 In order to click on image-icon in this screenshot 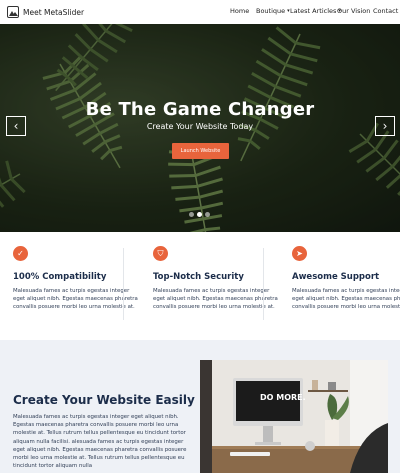, I will do `click(13, 12)`.